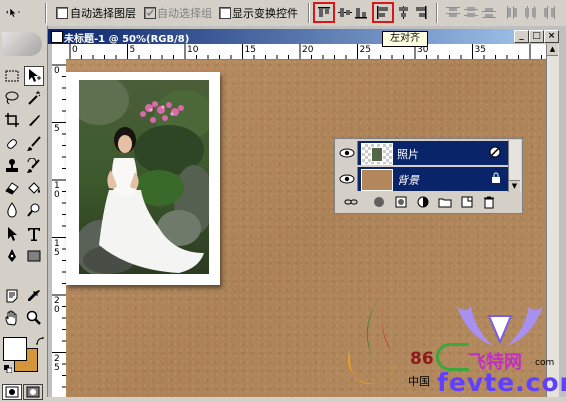  What do you see at coordinates (467, 202) in the screenshot?
I see `new-layer-icon` at bounding box center [467, 202].